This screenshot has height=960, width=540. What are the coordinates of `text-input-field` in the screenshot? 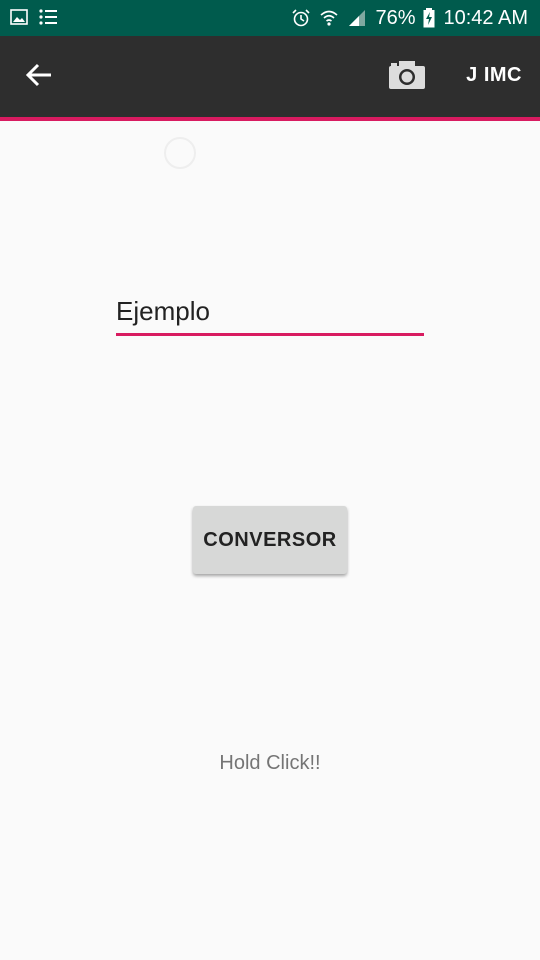 It's located at (270, 314).